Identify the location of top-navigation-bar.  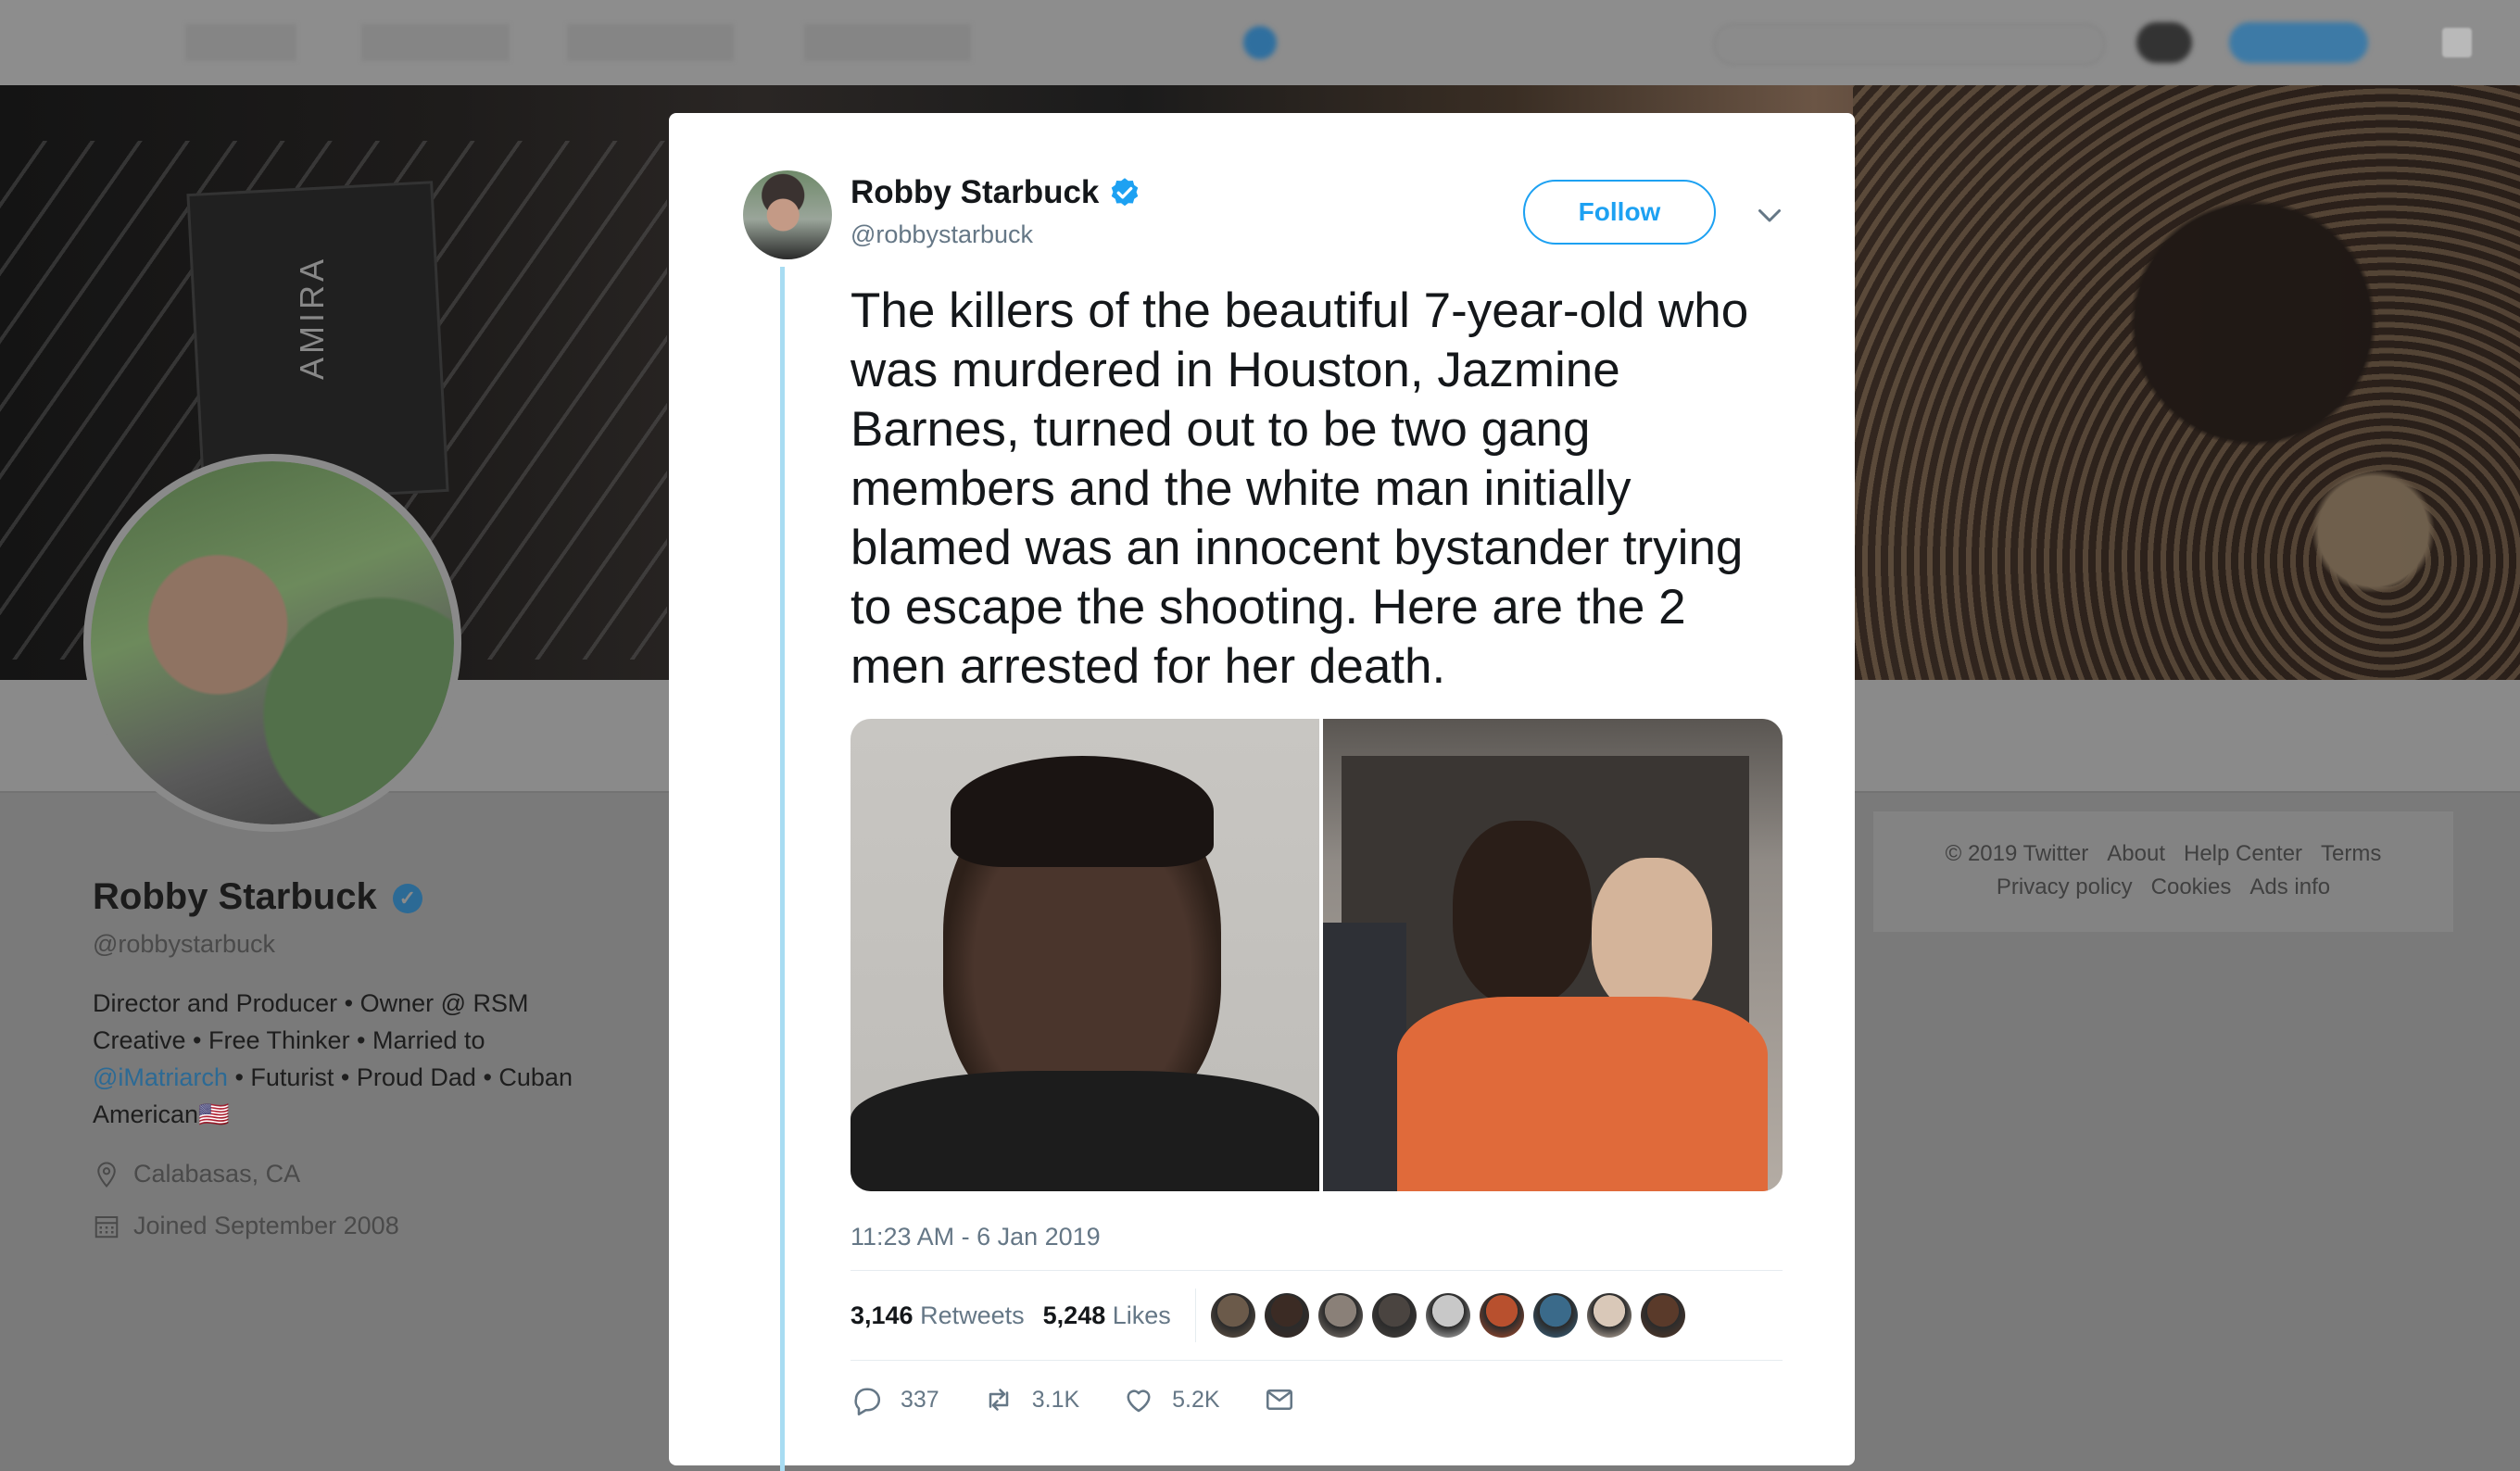
(1260, 43).